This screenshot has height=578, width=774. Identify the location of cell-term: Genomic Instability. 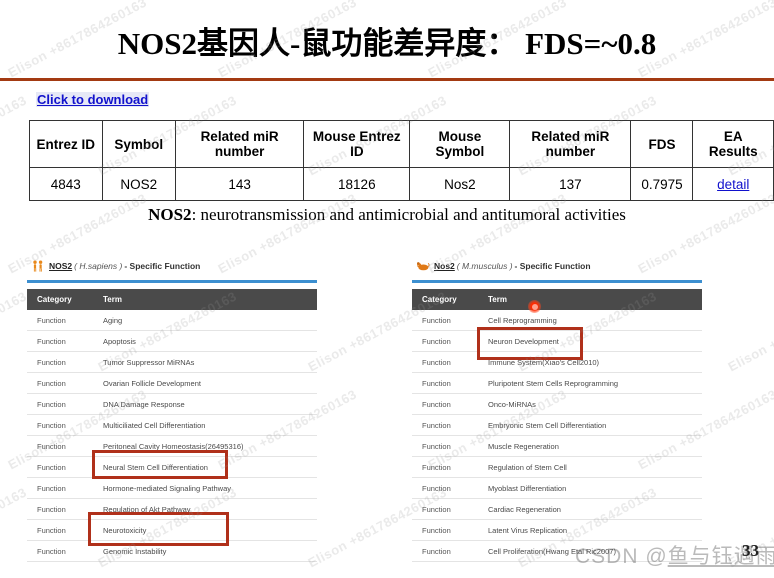
(206, 551).